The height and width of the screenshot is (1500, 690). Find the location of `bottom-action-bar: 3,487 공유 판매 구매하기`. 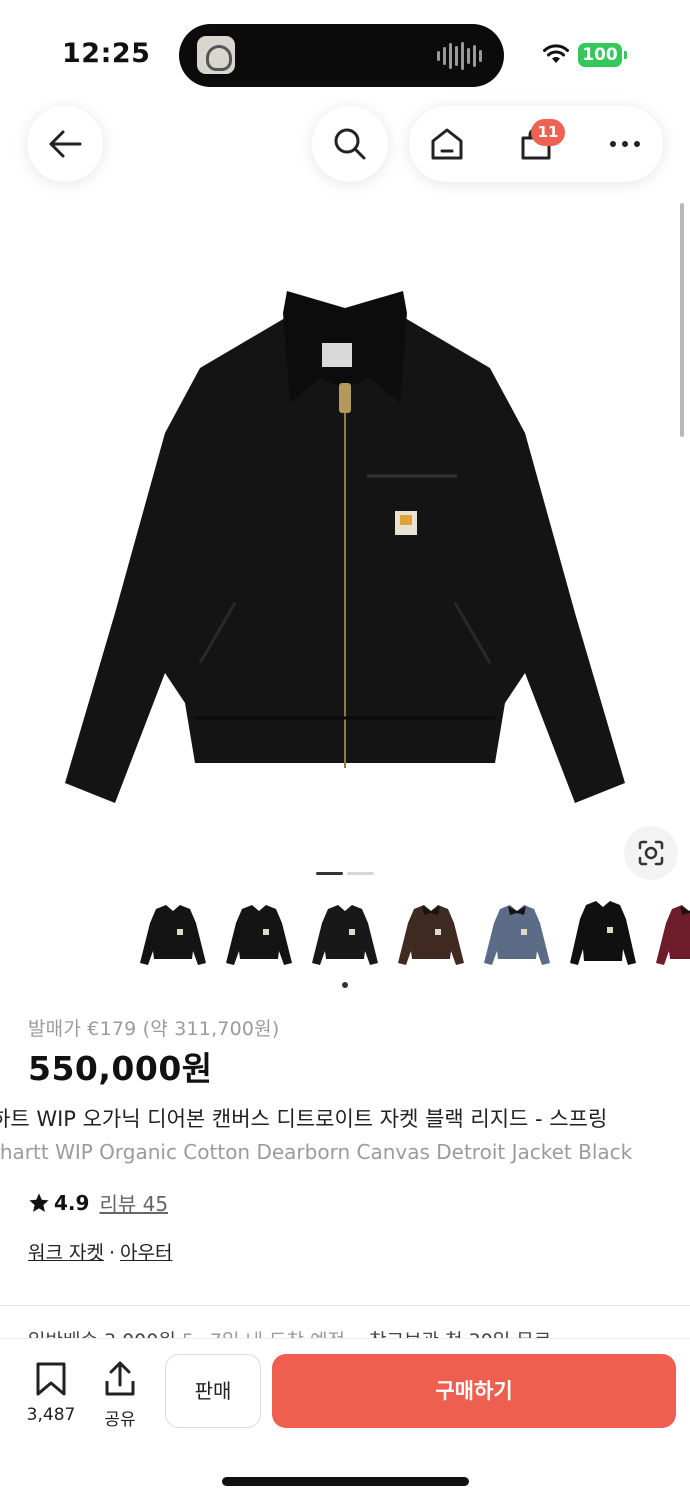

bottom-action-bar: 3,487 공유 판매 구매하기 is located at coordinates (345, 1419).